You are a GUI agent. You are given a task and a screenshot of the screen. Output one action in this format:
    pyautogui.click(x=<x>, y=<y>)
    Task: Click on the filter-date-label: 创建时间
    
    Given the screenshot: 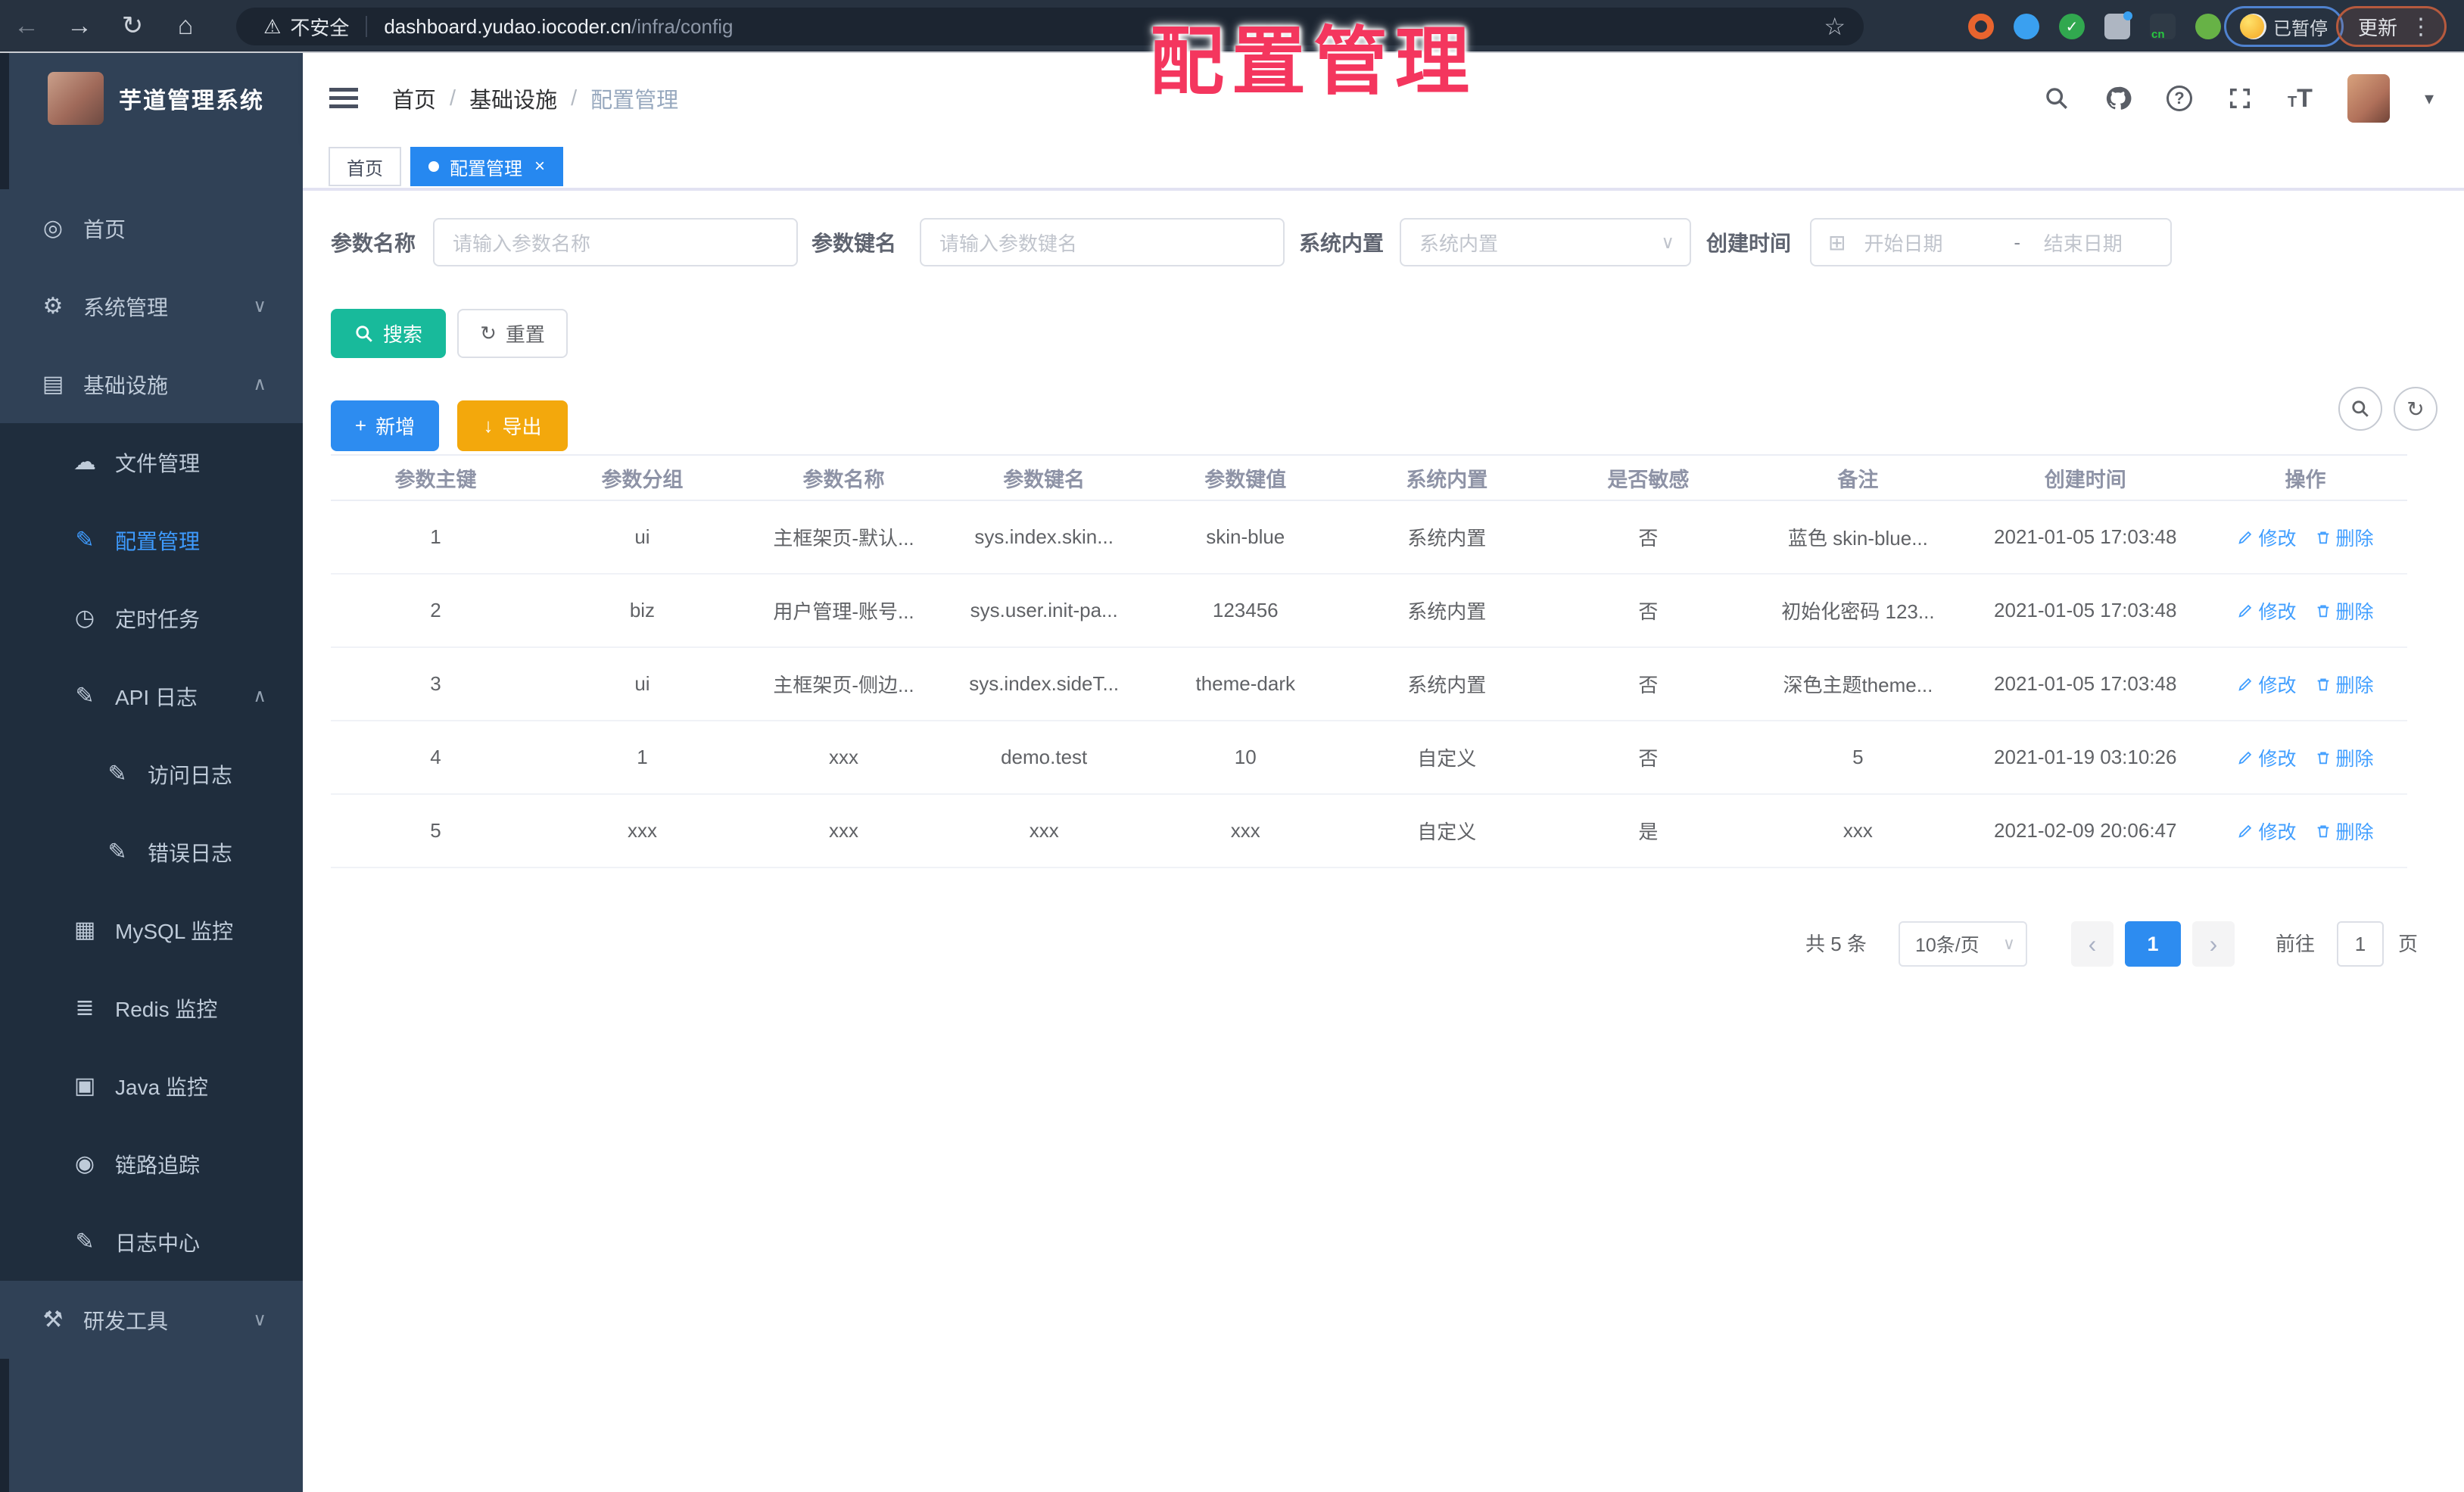 What is the action you would take?
    pyautogui.click(x=1749, y=243)
    